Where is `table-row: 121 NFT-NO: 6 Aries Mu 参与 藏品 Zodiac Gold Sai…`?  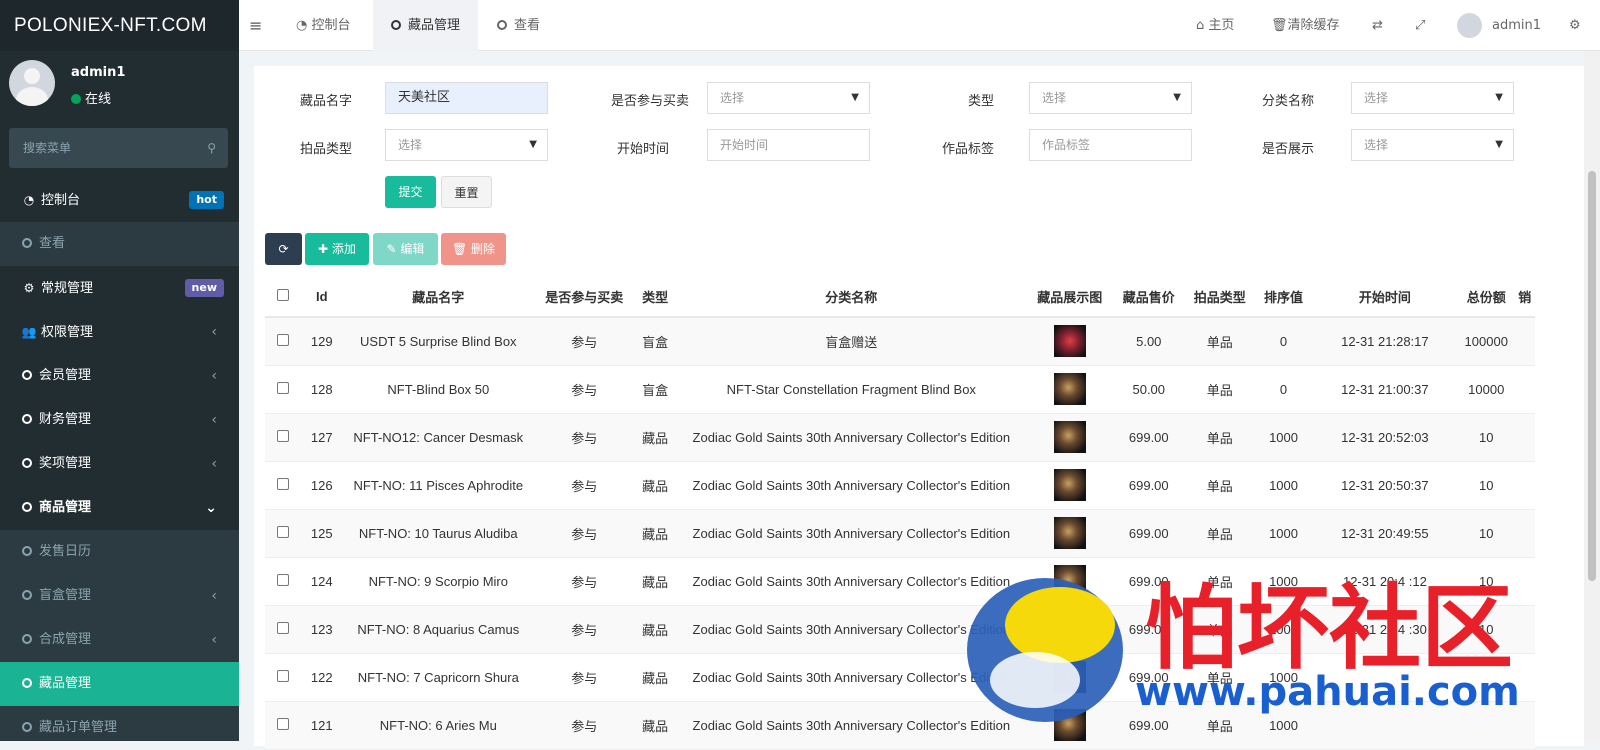 table-row: 121 NFT-NO: 6 Aries Mu 参与 藏品 Zodiac Gold Sai… is located at coordinates (900, 725).